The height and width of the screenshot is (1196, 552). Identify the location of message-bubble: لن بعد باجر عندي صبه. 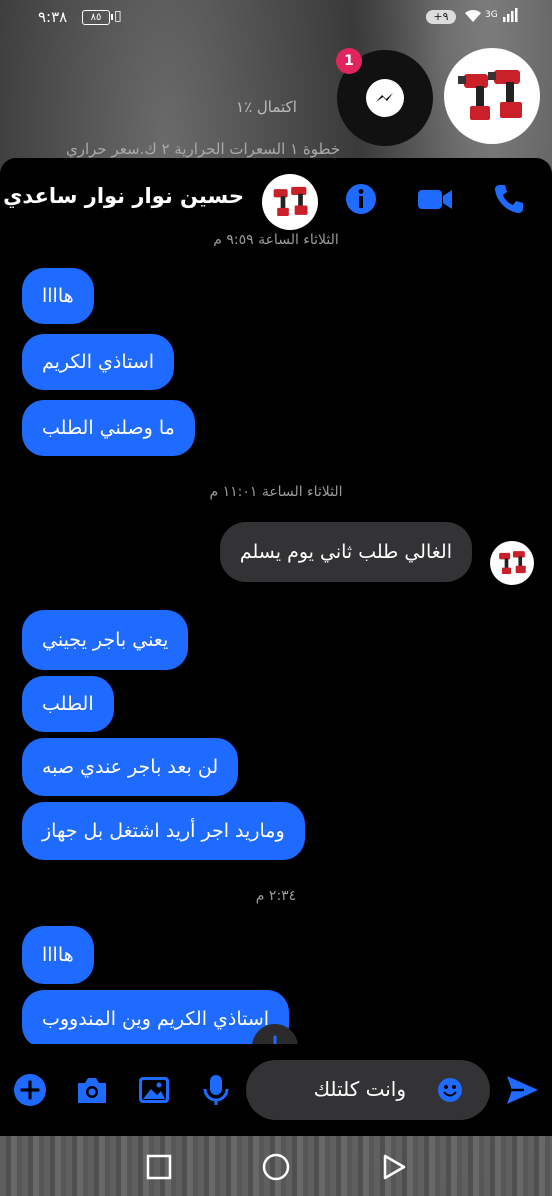
(130, 767).